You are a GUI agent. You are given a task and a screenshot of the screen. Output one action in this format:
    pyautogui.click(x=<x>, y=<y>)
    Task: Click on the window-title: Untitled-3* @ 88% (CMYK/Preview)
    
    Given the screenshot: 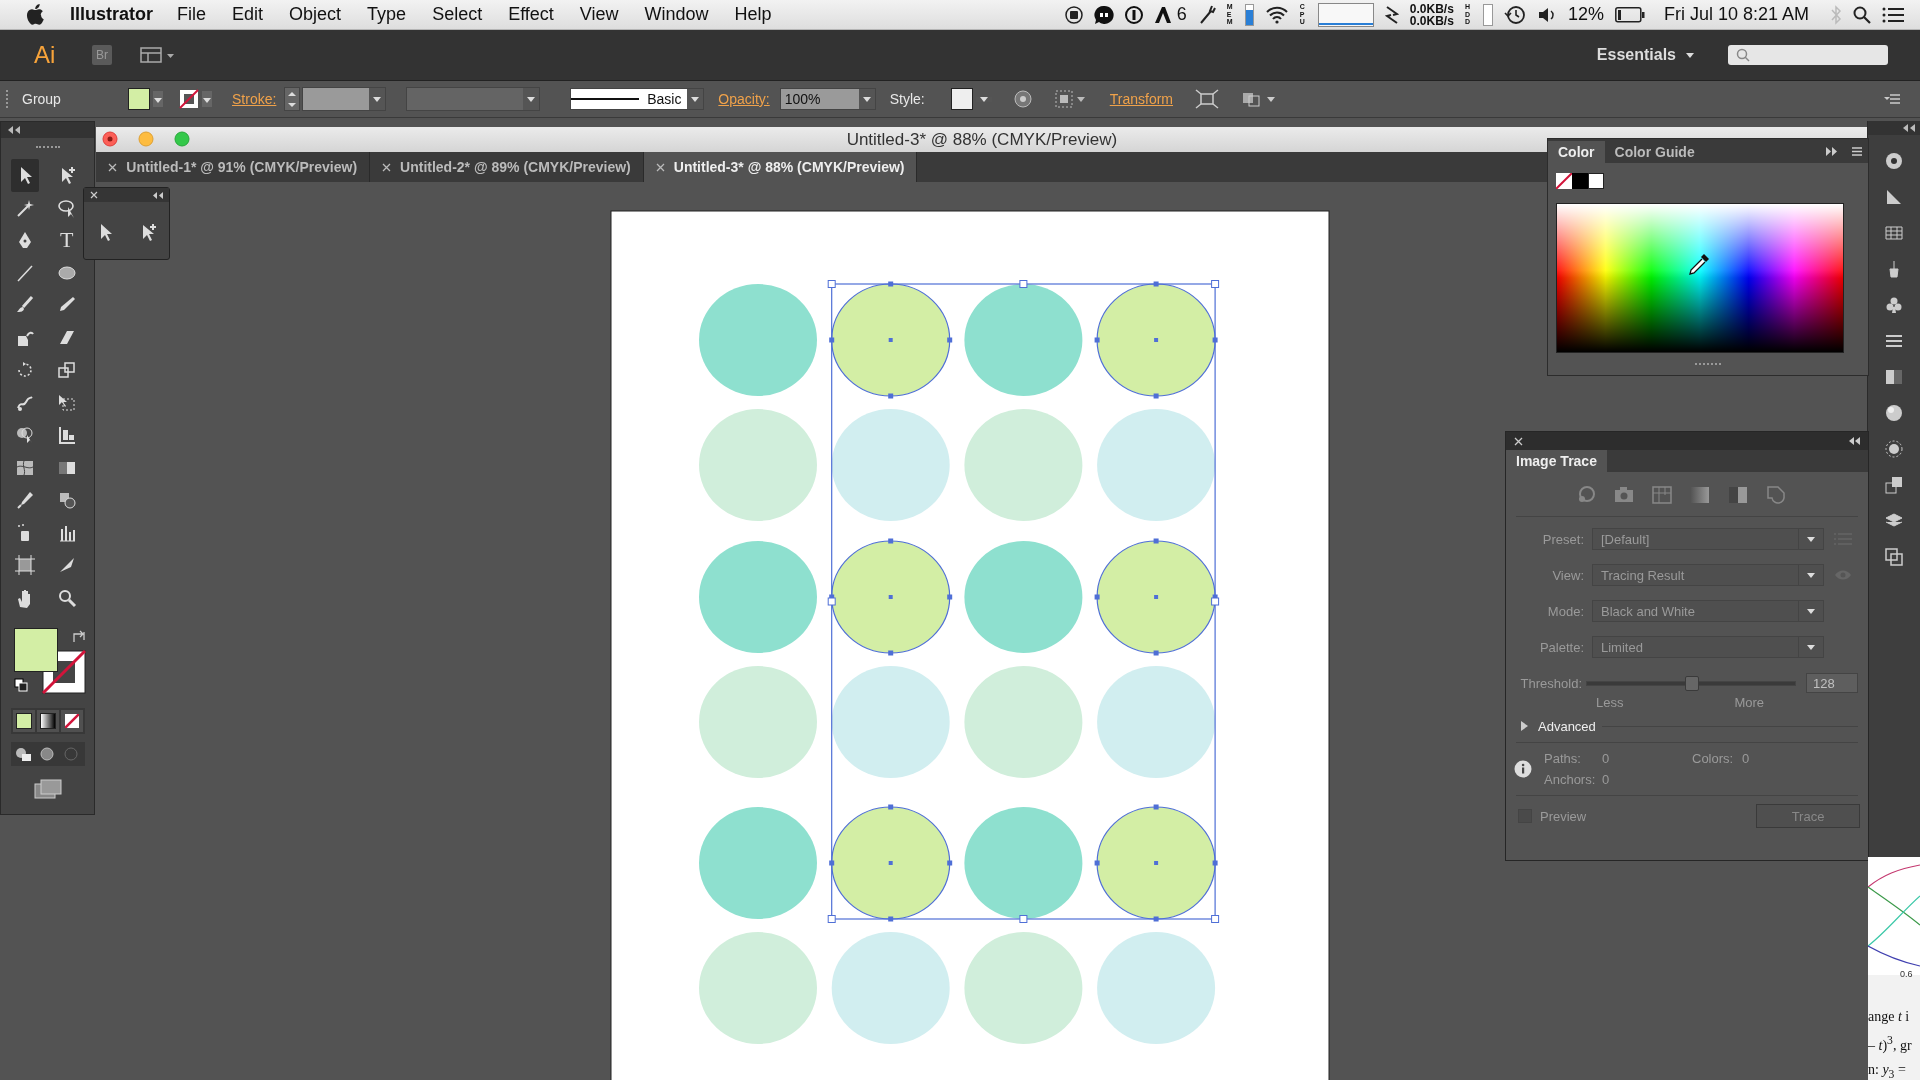 What is the action you would take?
    pyautogui.click(x=982, y=139)
    